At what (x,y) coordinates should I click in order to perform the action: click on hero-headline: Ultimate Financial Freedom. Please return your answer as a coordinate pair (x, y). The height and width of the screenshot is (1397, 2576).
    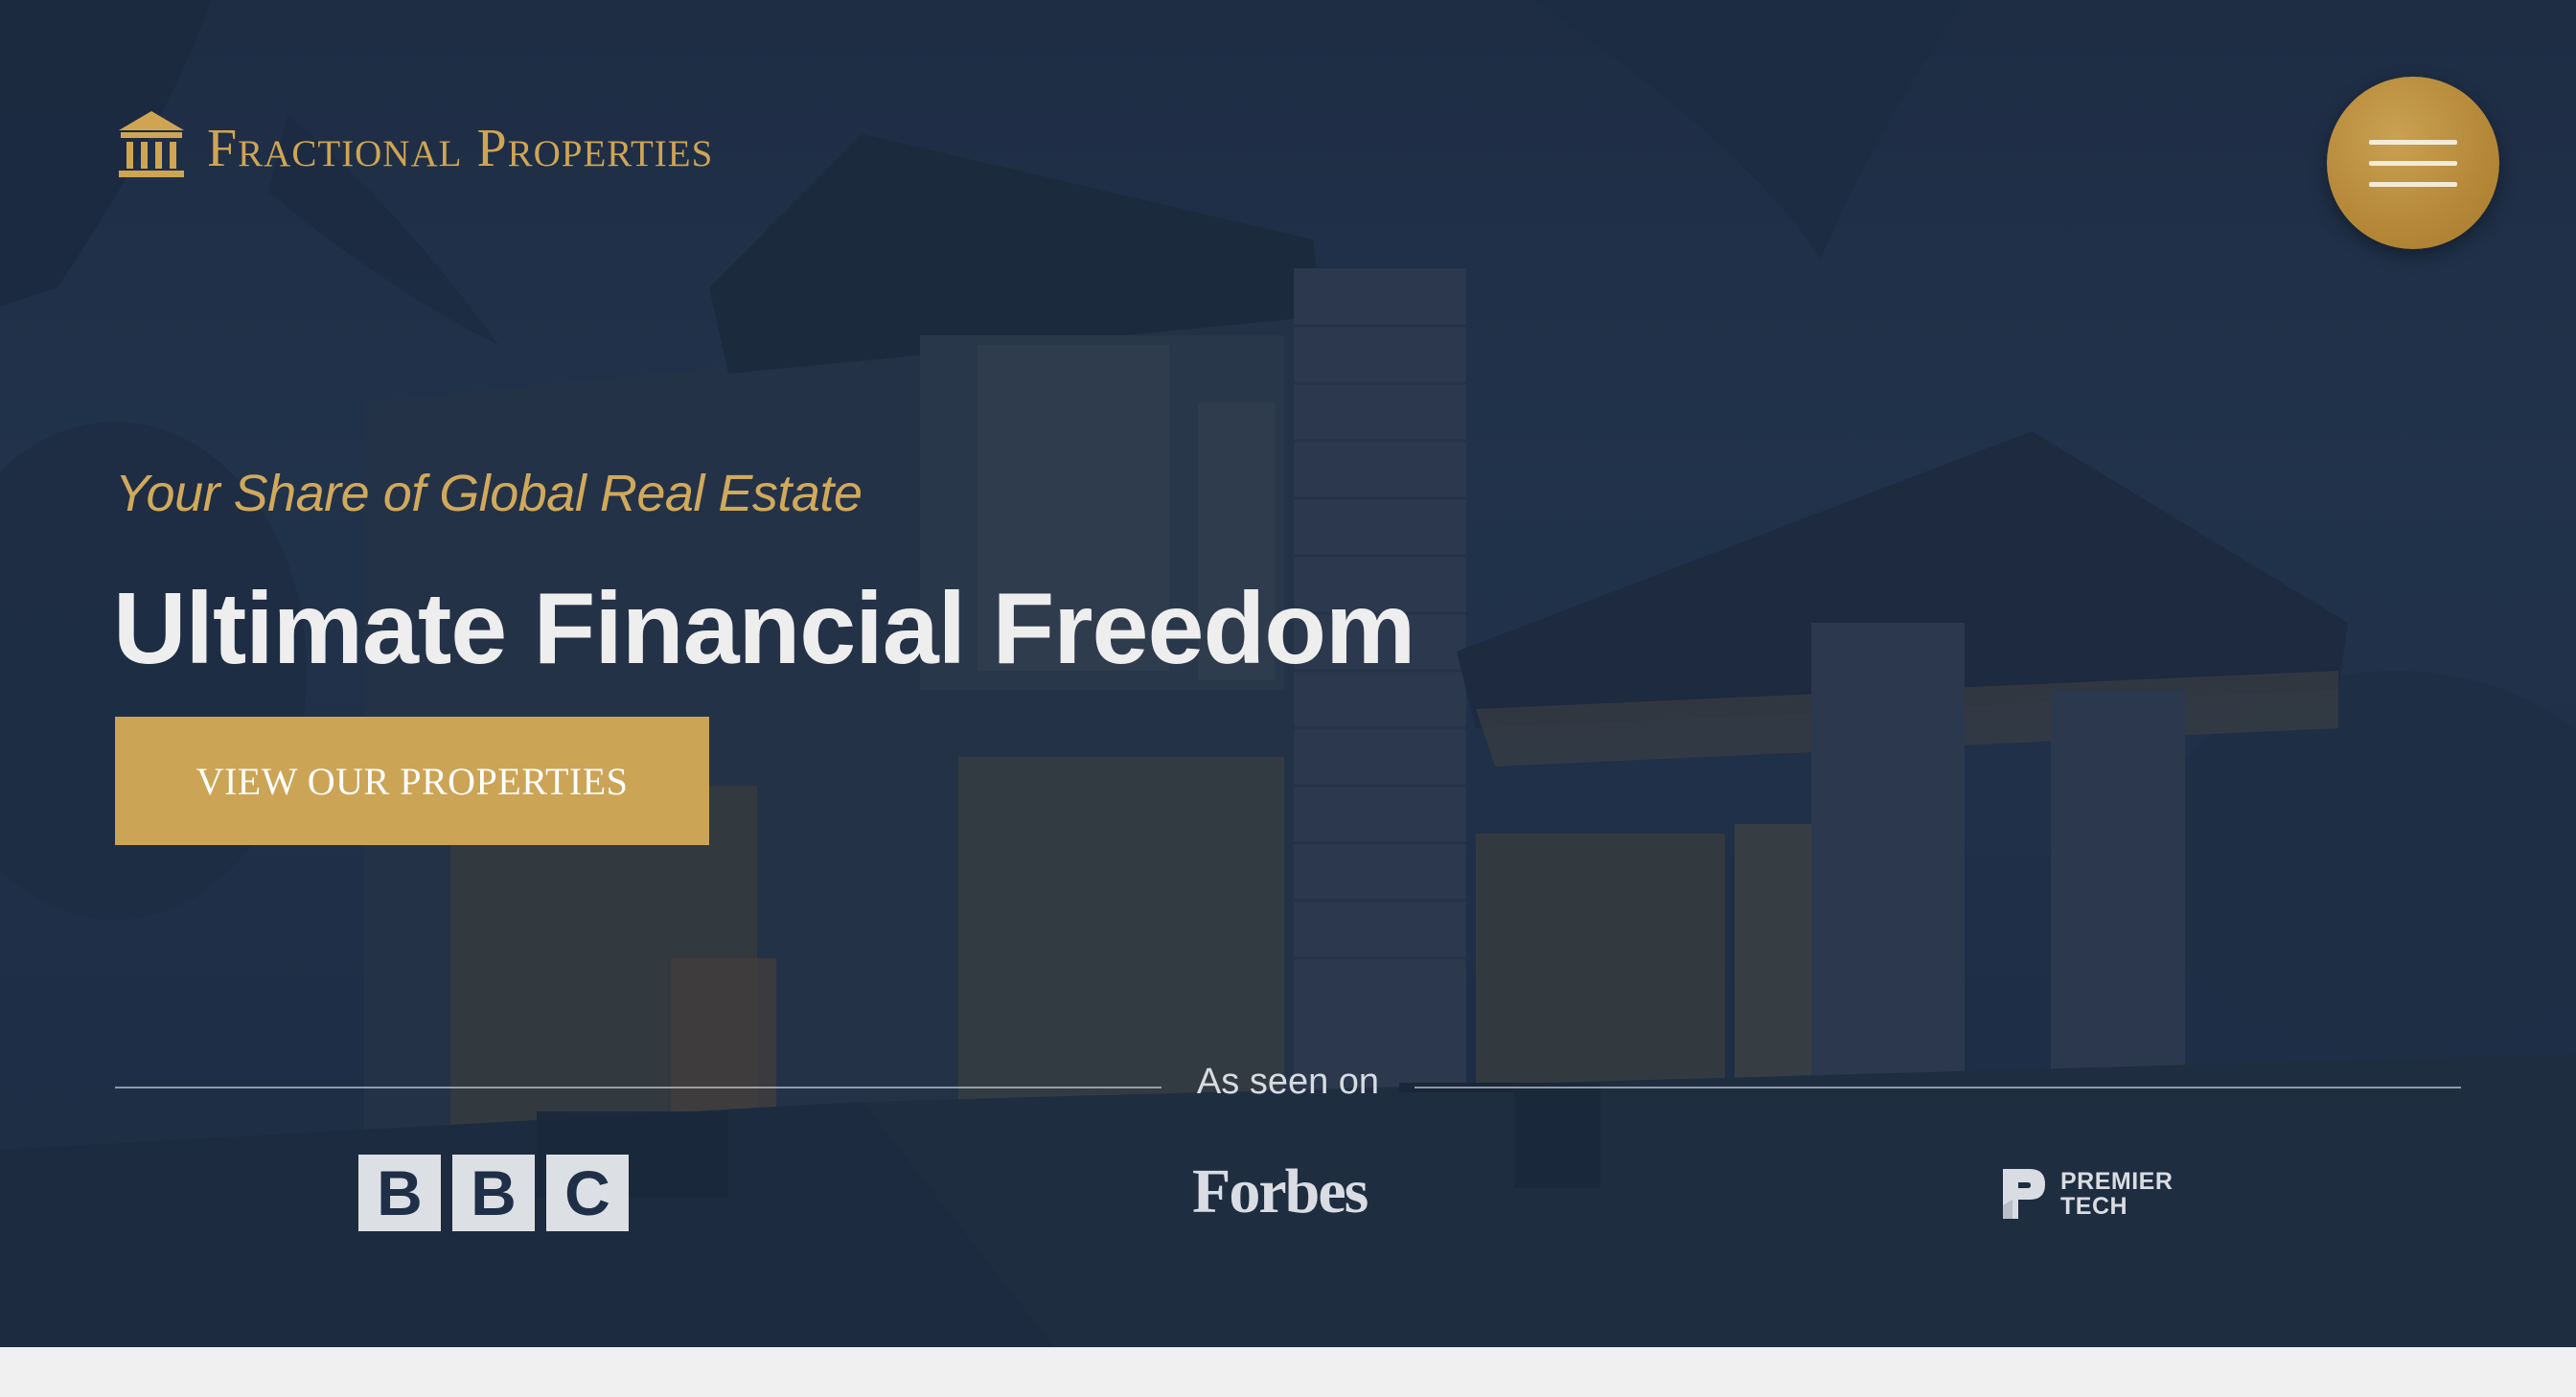
    Looking at the image, I should click on (764, 628).